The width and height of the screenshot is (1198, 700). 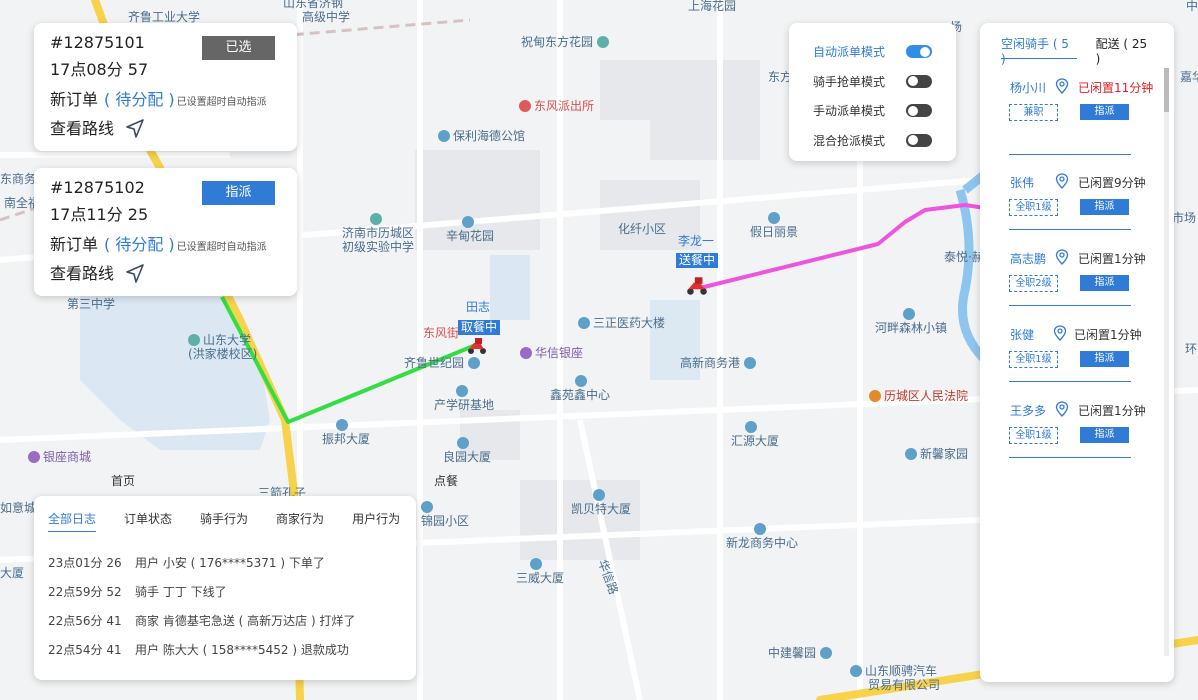 I want to click on poi-label: 华信银座, so click(x=551, y=353).